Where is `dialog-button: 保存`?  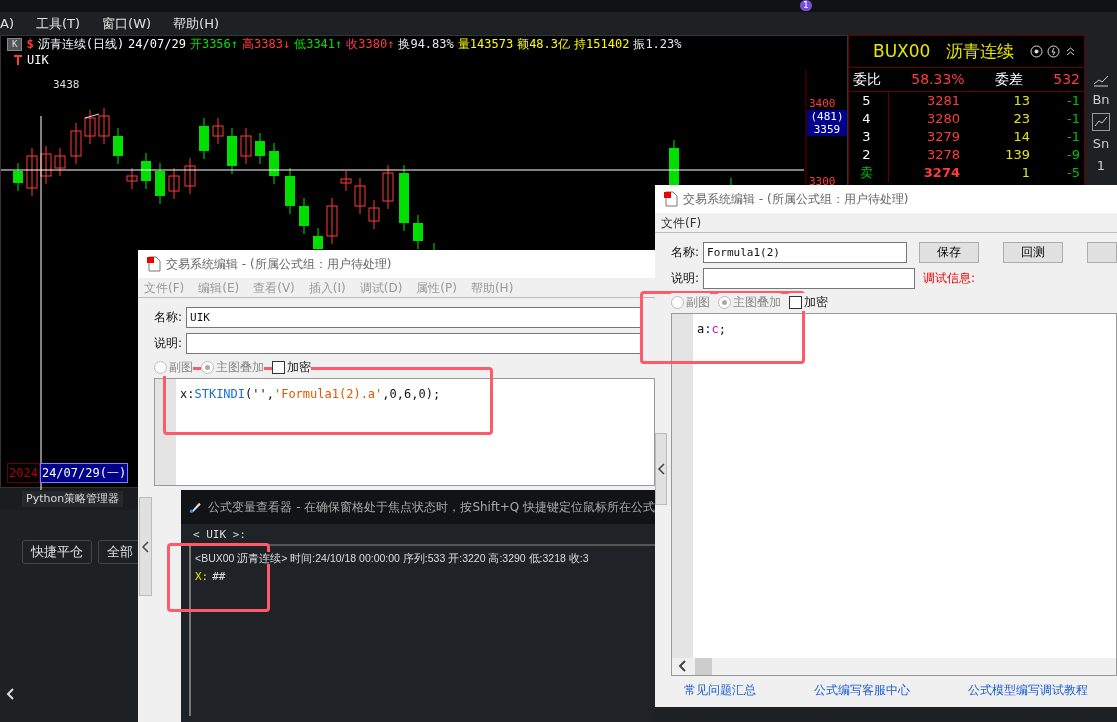 dialog-button: 保存 is located at coordinates (949, 252).